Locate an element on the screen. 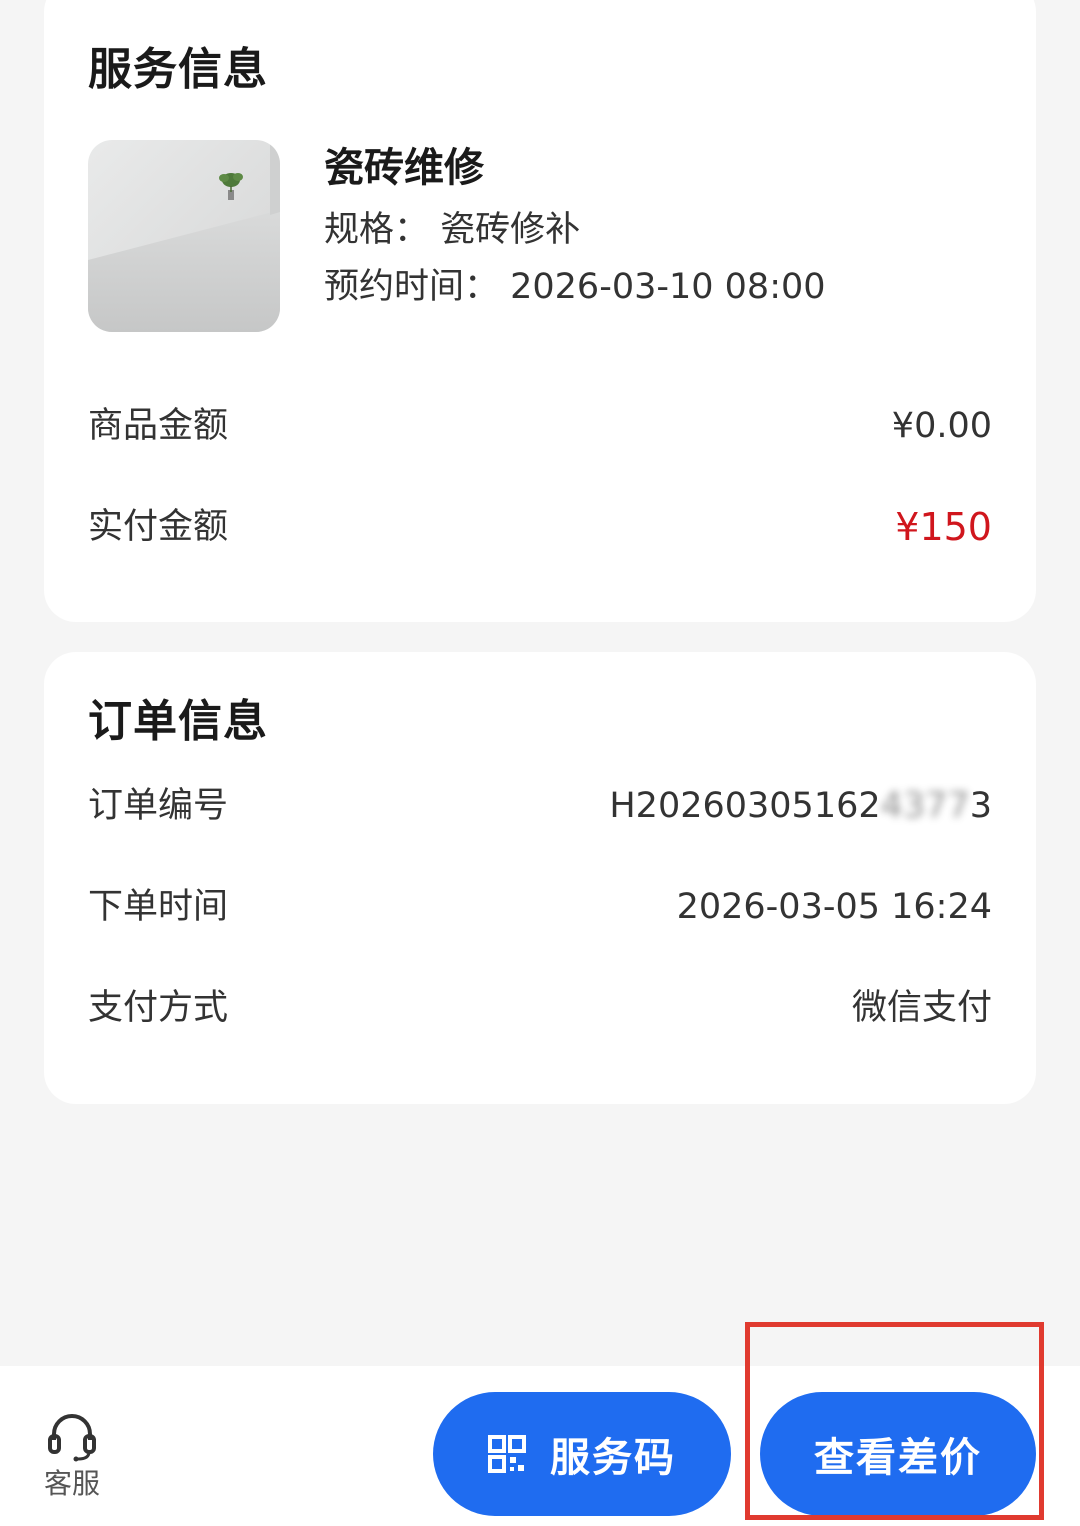 This screenshot has width=1080, height=1526. order-time-label: 下单时间 is located at coordinates (158, 907).